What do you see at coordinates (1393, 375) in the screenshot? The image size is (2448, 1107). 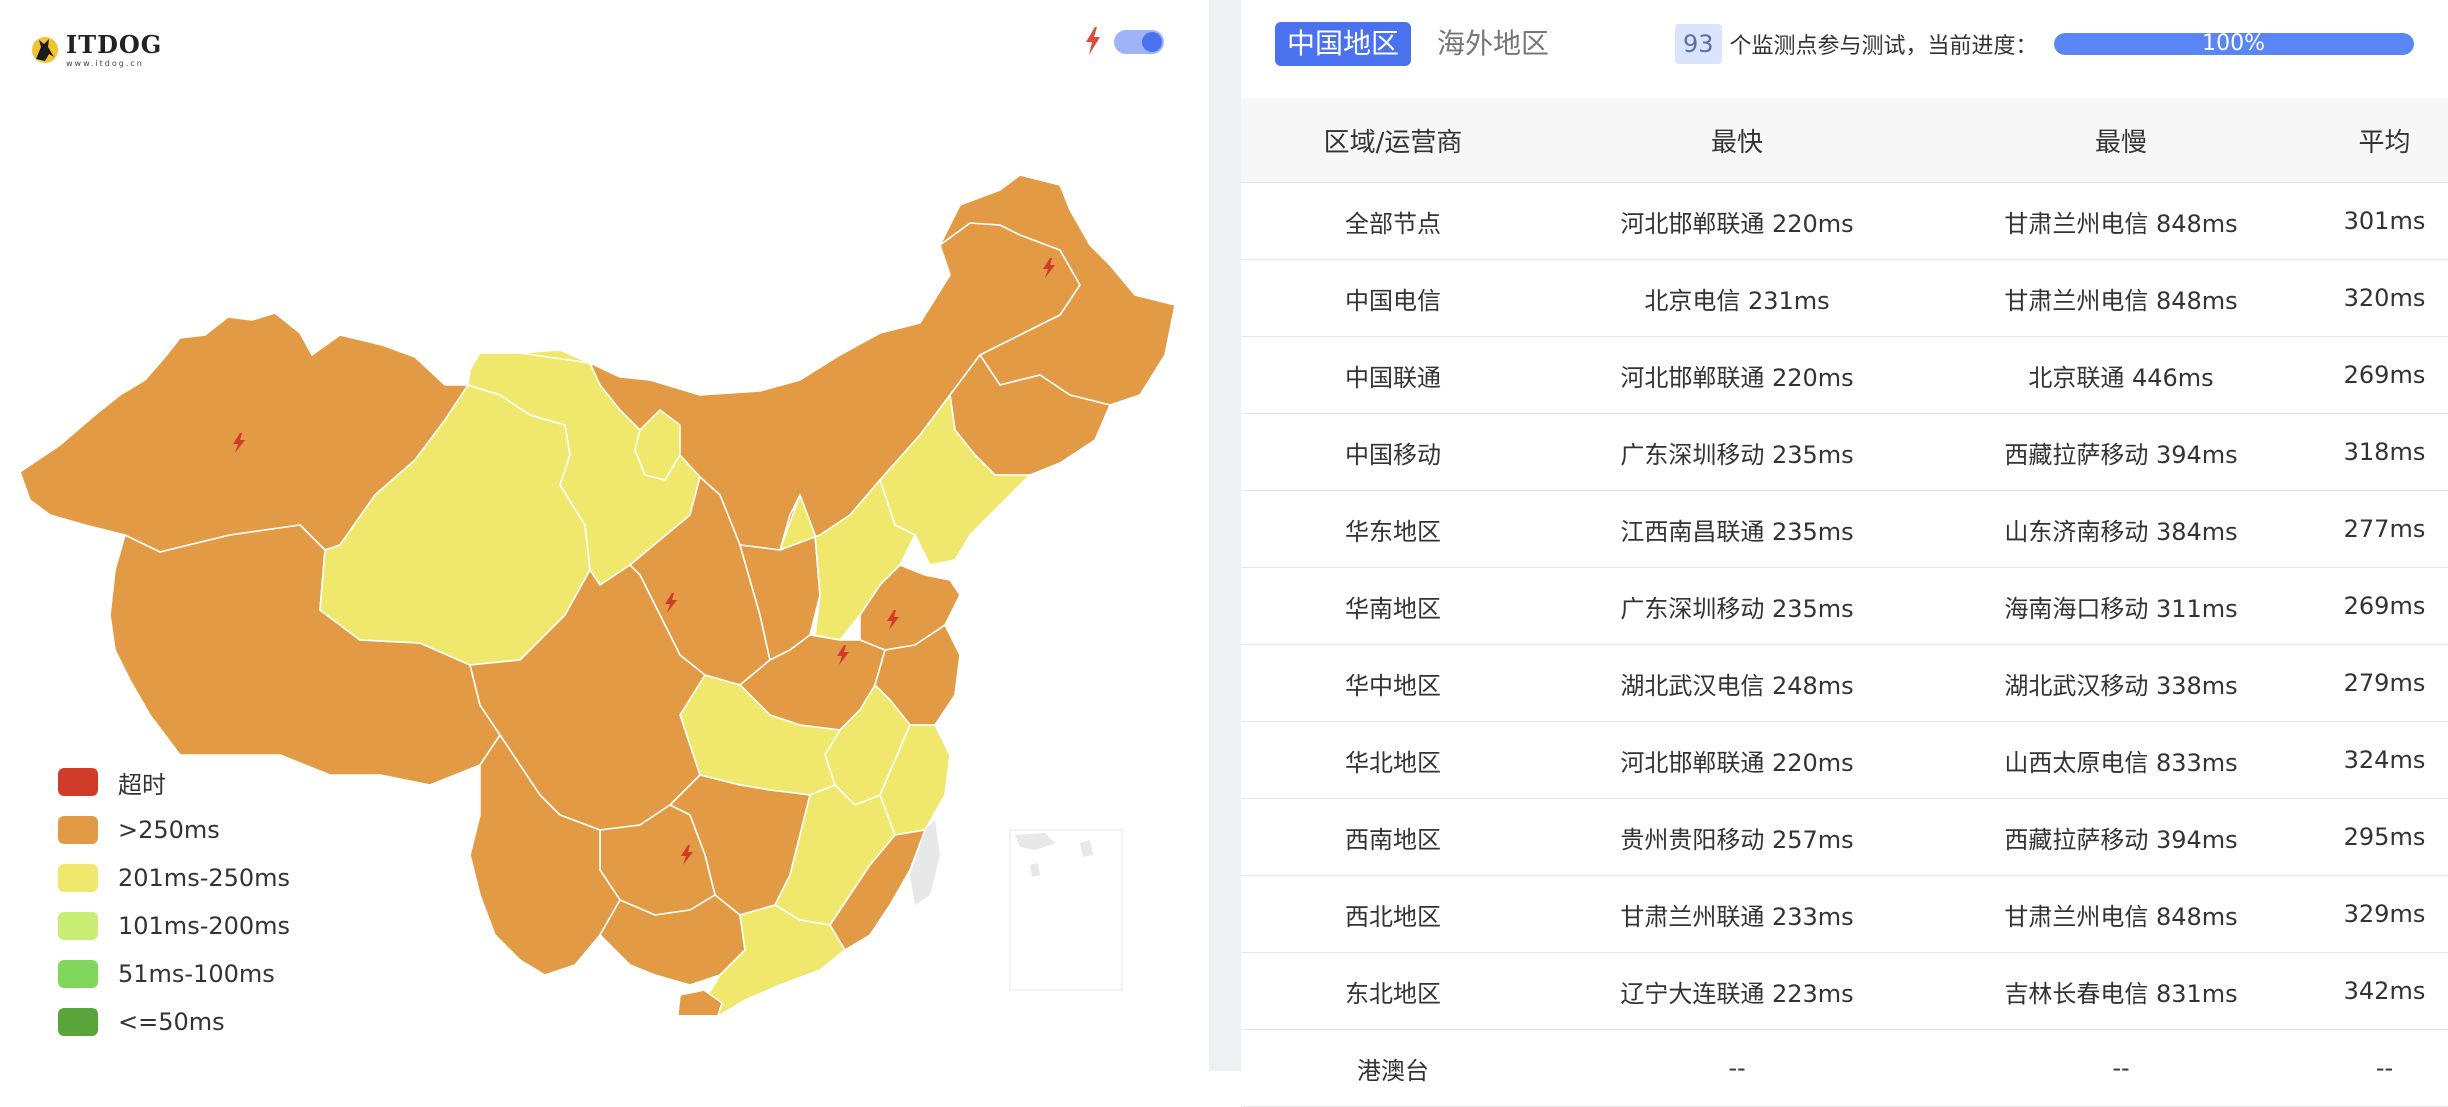 I see `cell-region: 中国联通` at bounding box center [1393, 375].